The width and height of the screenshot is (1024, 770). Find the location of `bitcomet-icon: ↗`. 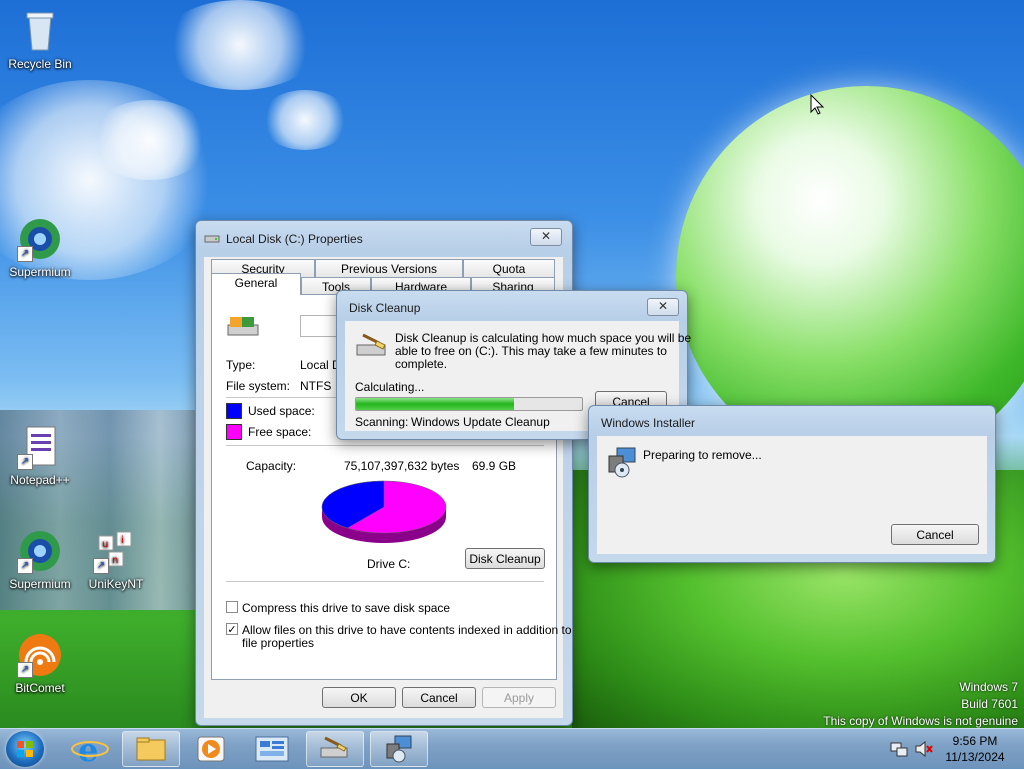

bitcomet-icon: ↗ is located at coordinates (40, 655).